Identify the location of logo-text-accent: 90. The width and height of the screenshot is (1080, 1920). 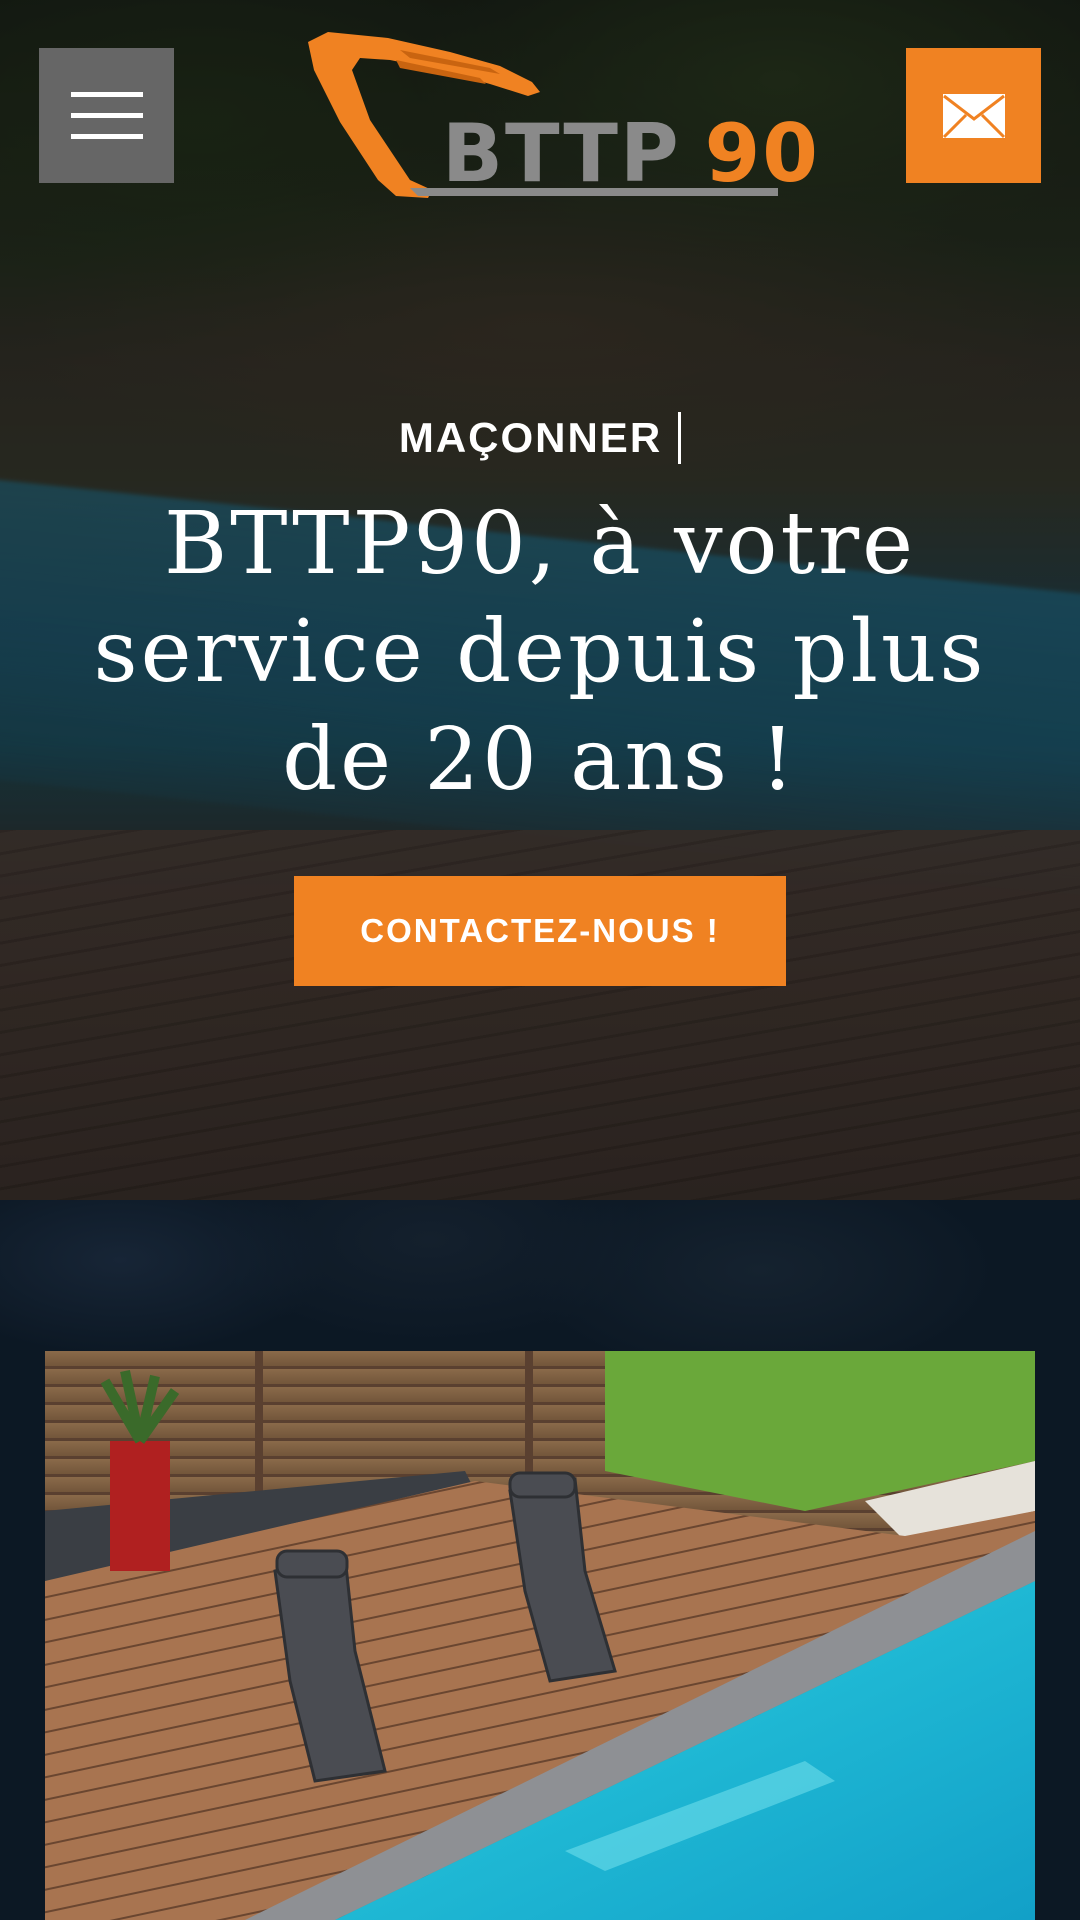
(762, 153).